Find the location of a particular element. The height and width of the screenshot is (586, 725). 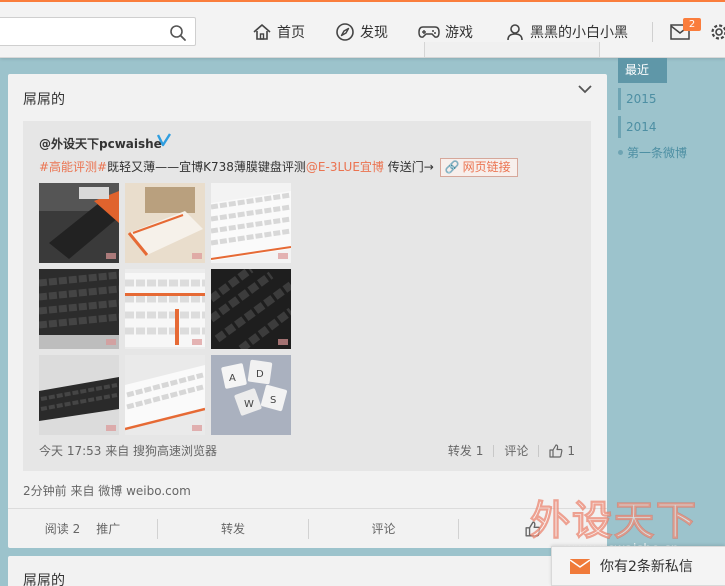

timeline-first-post: 第一条微博 is located at coordinates (652, 152).